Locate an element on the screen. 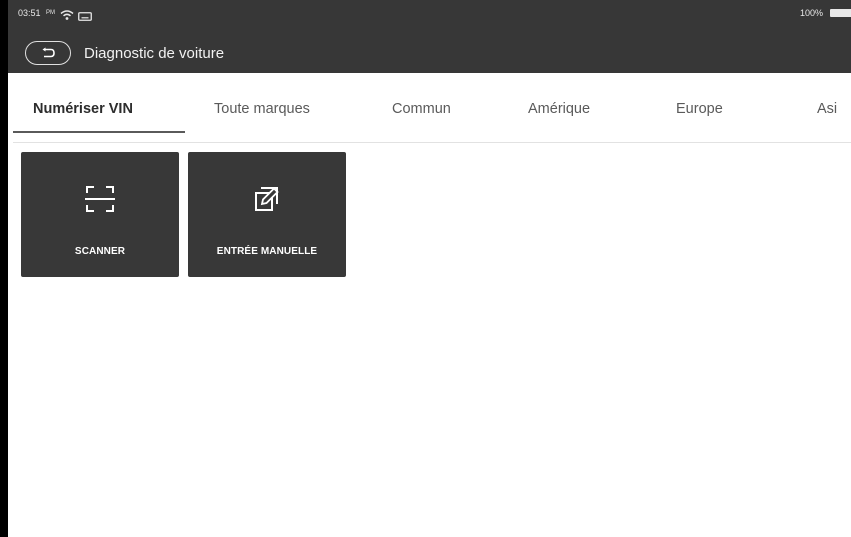 The height and width of the screenshot is (537, 851). manual-entry-button: ENTRÉE MANUELLE is located at coordinates (267, 214).